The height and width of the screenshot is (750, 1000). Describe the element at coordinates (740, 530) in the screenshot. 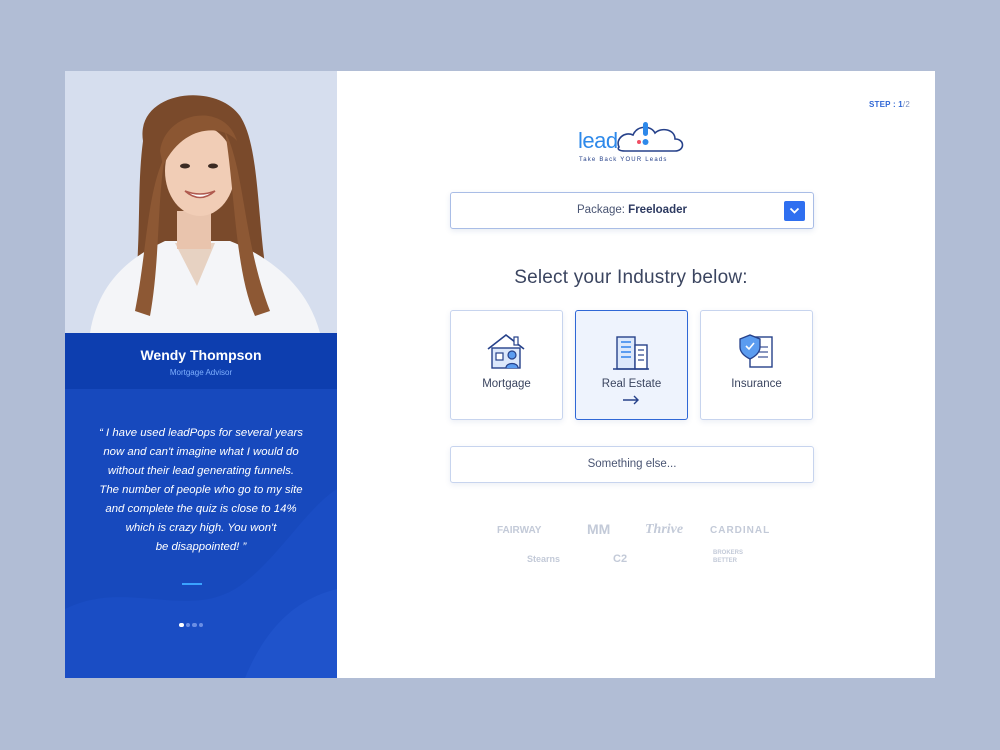

I see `partner-logo-cardinal: CARDINAL` at that location.